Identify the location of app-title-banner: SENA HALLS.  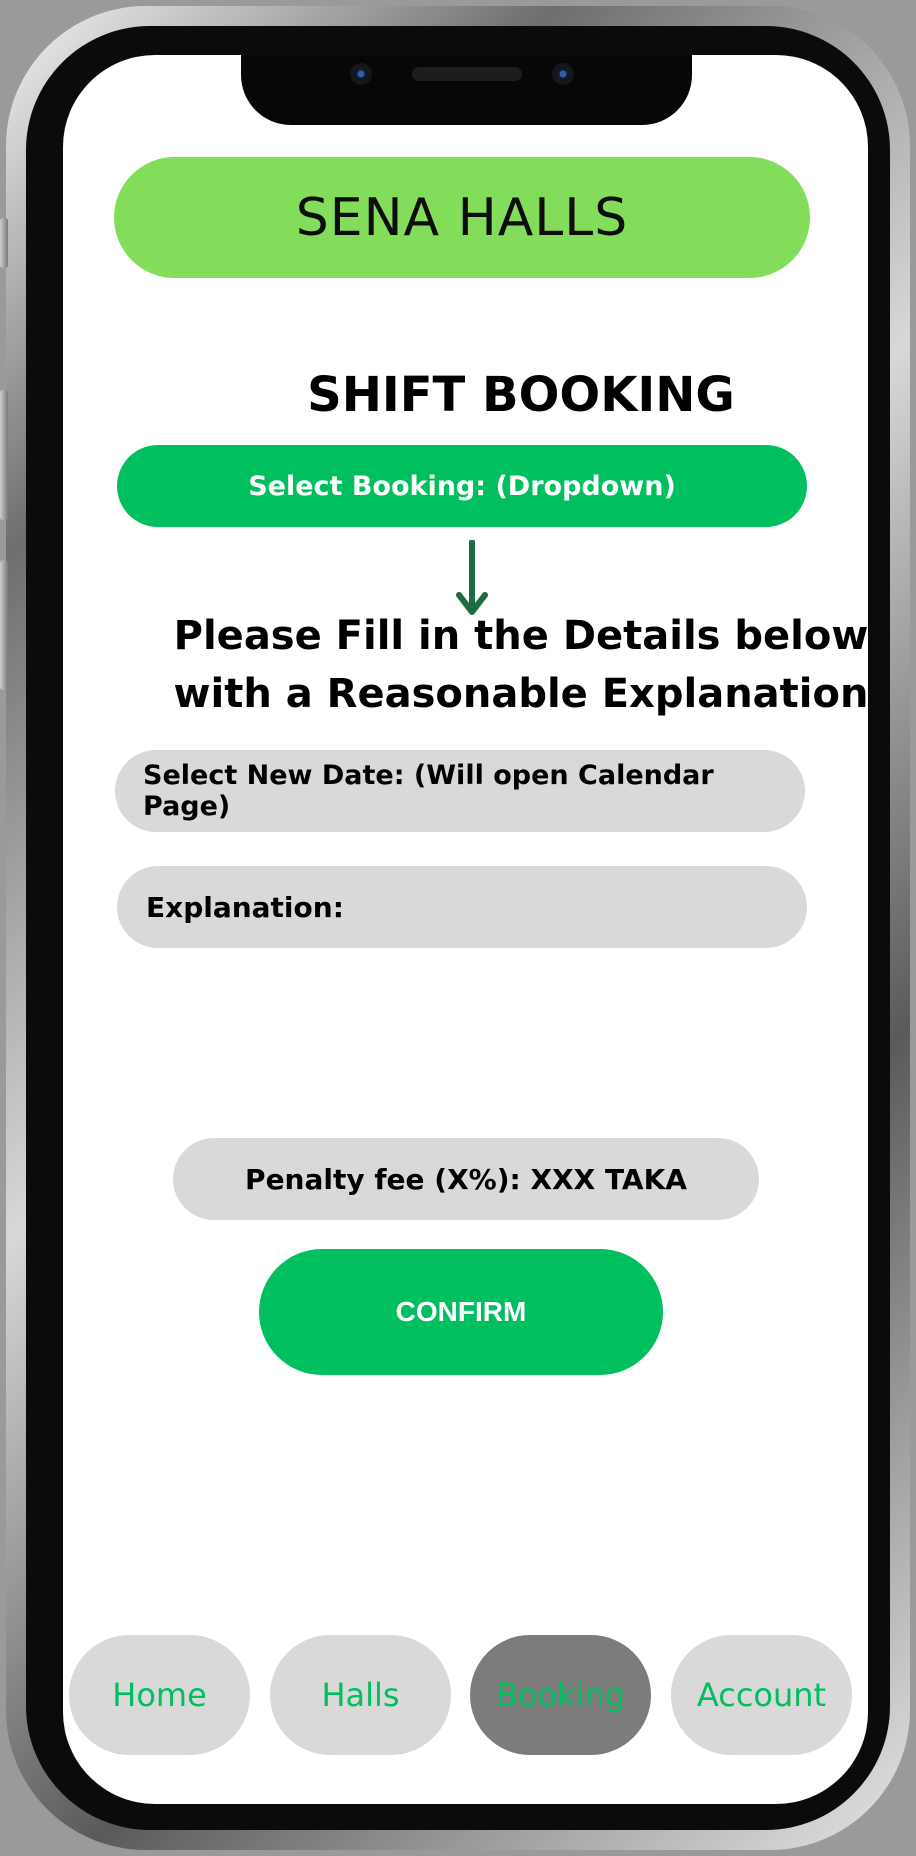
(462, 217).